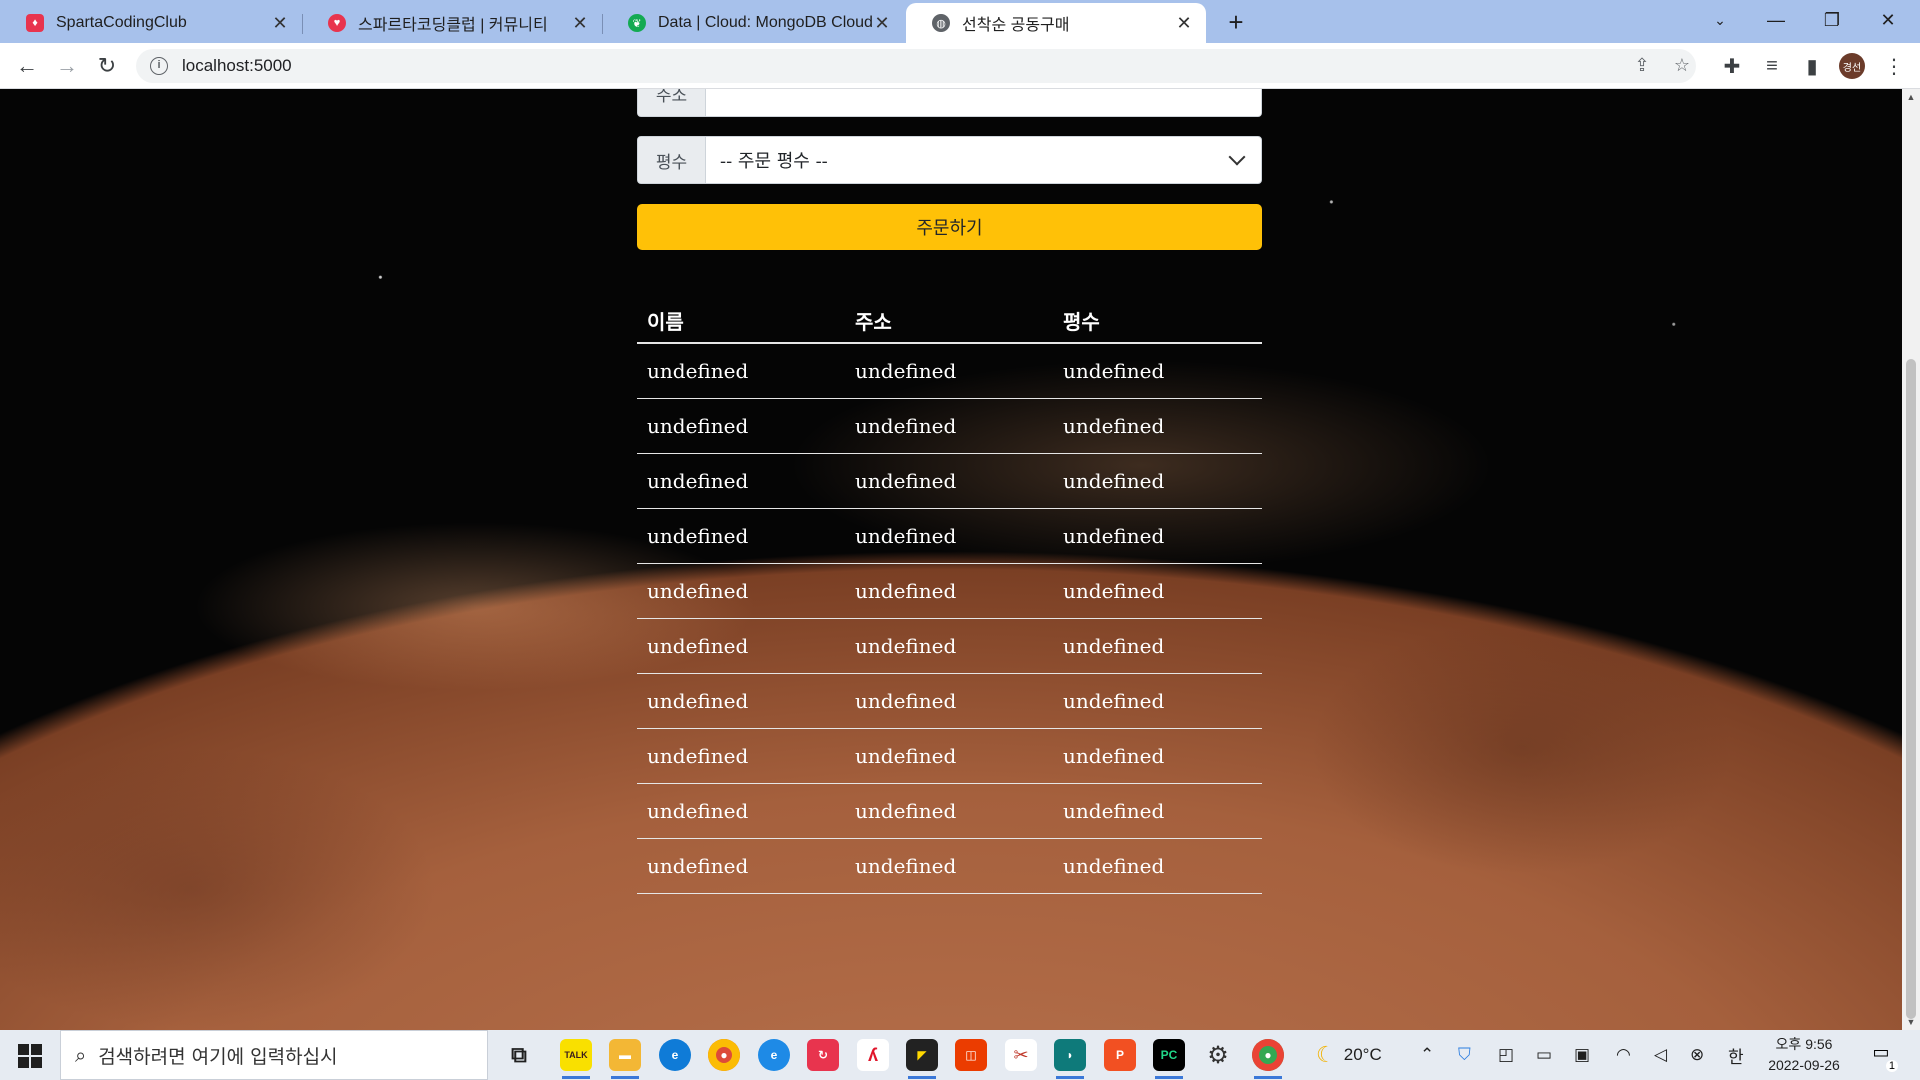 This screenshot has width=1920, height=1080. What do you see at coordinates (1070, 1059) in the screenshot?
I see `mysql-workbench-icon: ◗` at bounding box center [1070, 1059].